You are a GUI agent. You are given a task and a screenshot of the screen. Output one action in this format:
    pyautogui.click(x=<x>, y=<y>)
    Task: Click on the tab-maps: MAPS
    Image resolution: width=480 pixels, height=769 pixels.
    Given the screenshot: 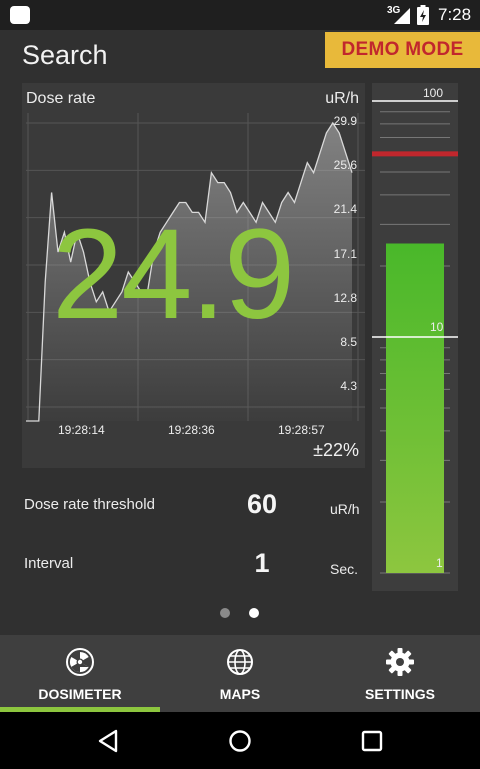 What is the action you would take?
    pyautogui.click(x=240, y=673)
    